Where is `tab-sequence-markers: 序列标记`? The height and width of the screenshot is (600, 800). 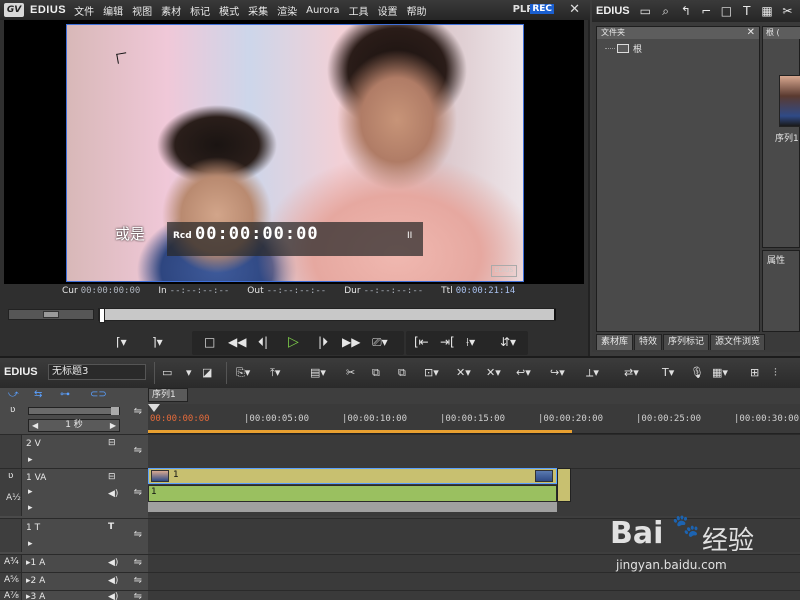
tab-sequence-markers: 序列标记 is located at coordinates (686, 342).